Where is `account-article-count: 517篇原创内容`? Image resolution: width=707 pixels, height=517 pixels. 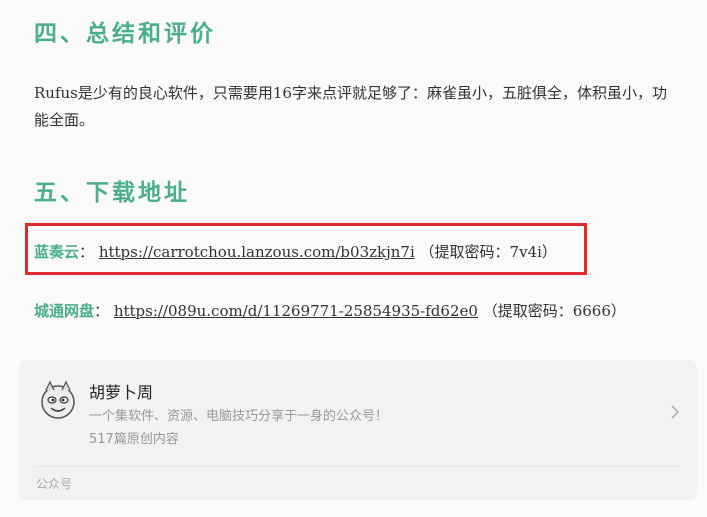
account-article-count: 517篇原创内容 is located at coordinates (134, 439).